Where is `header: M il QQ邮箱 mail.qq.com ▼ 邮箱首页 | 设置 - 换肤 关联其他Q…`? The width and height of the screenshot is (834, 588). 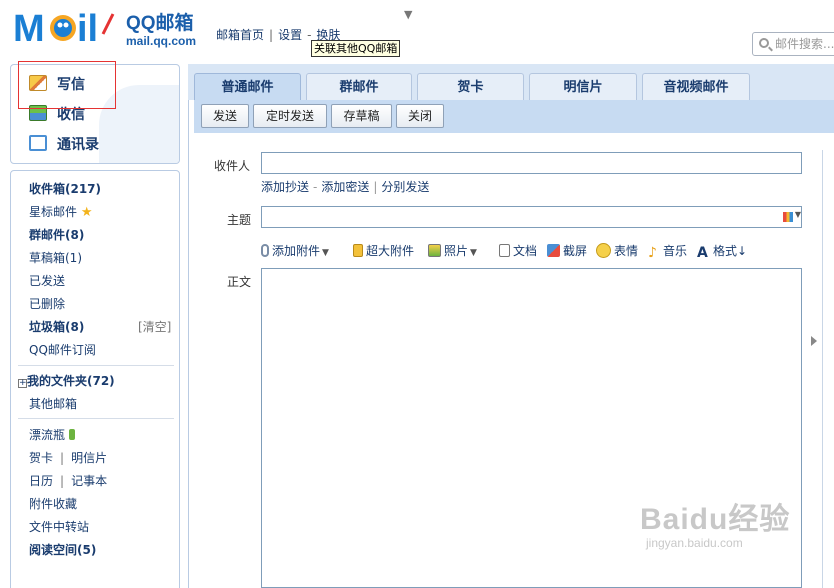
header: M il QQ邮箱 mail.qq.com ▼ 邮箱首页 | 设置 - 换肤 关联其他Q… is located at coordinates (417, 31).